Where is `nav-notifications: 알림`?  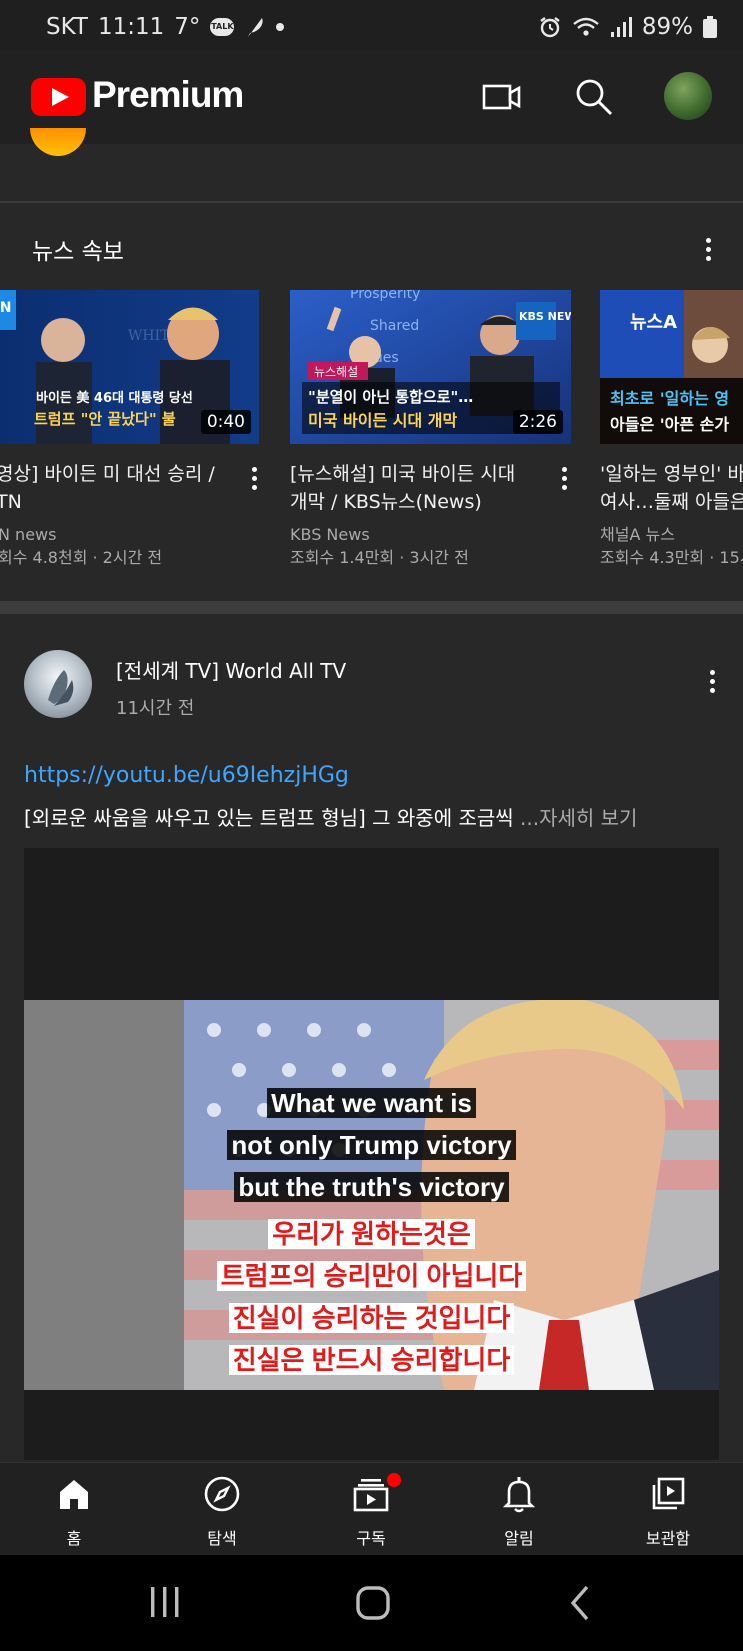
nav-notifications: 알림 is located at coordinates (519, 1509).